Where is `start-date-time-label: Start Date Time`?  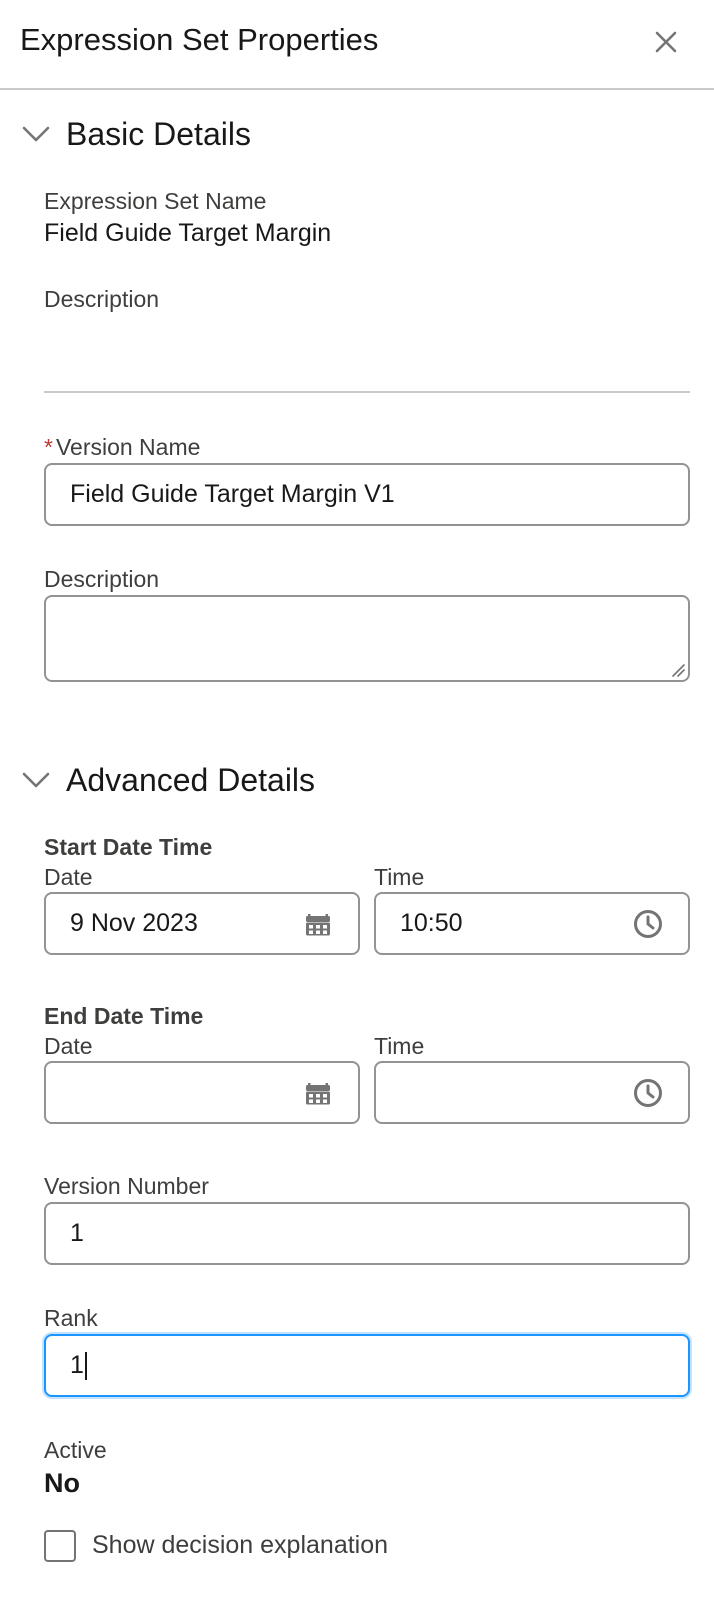 start-date-time-label: Start Date Time is located at coordinates (128, 847).